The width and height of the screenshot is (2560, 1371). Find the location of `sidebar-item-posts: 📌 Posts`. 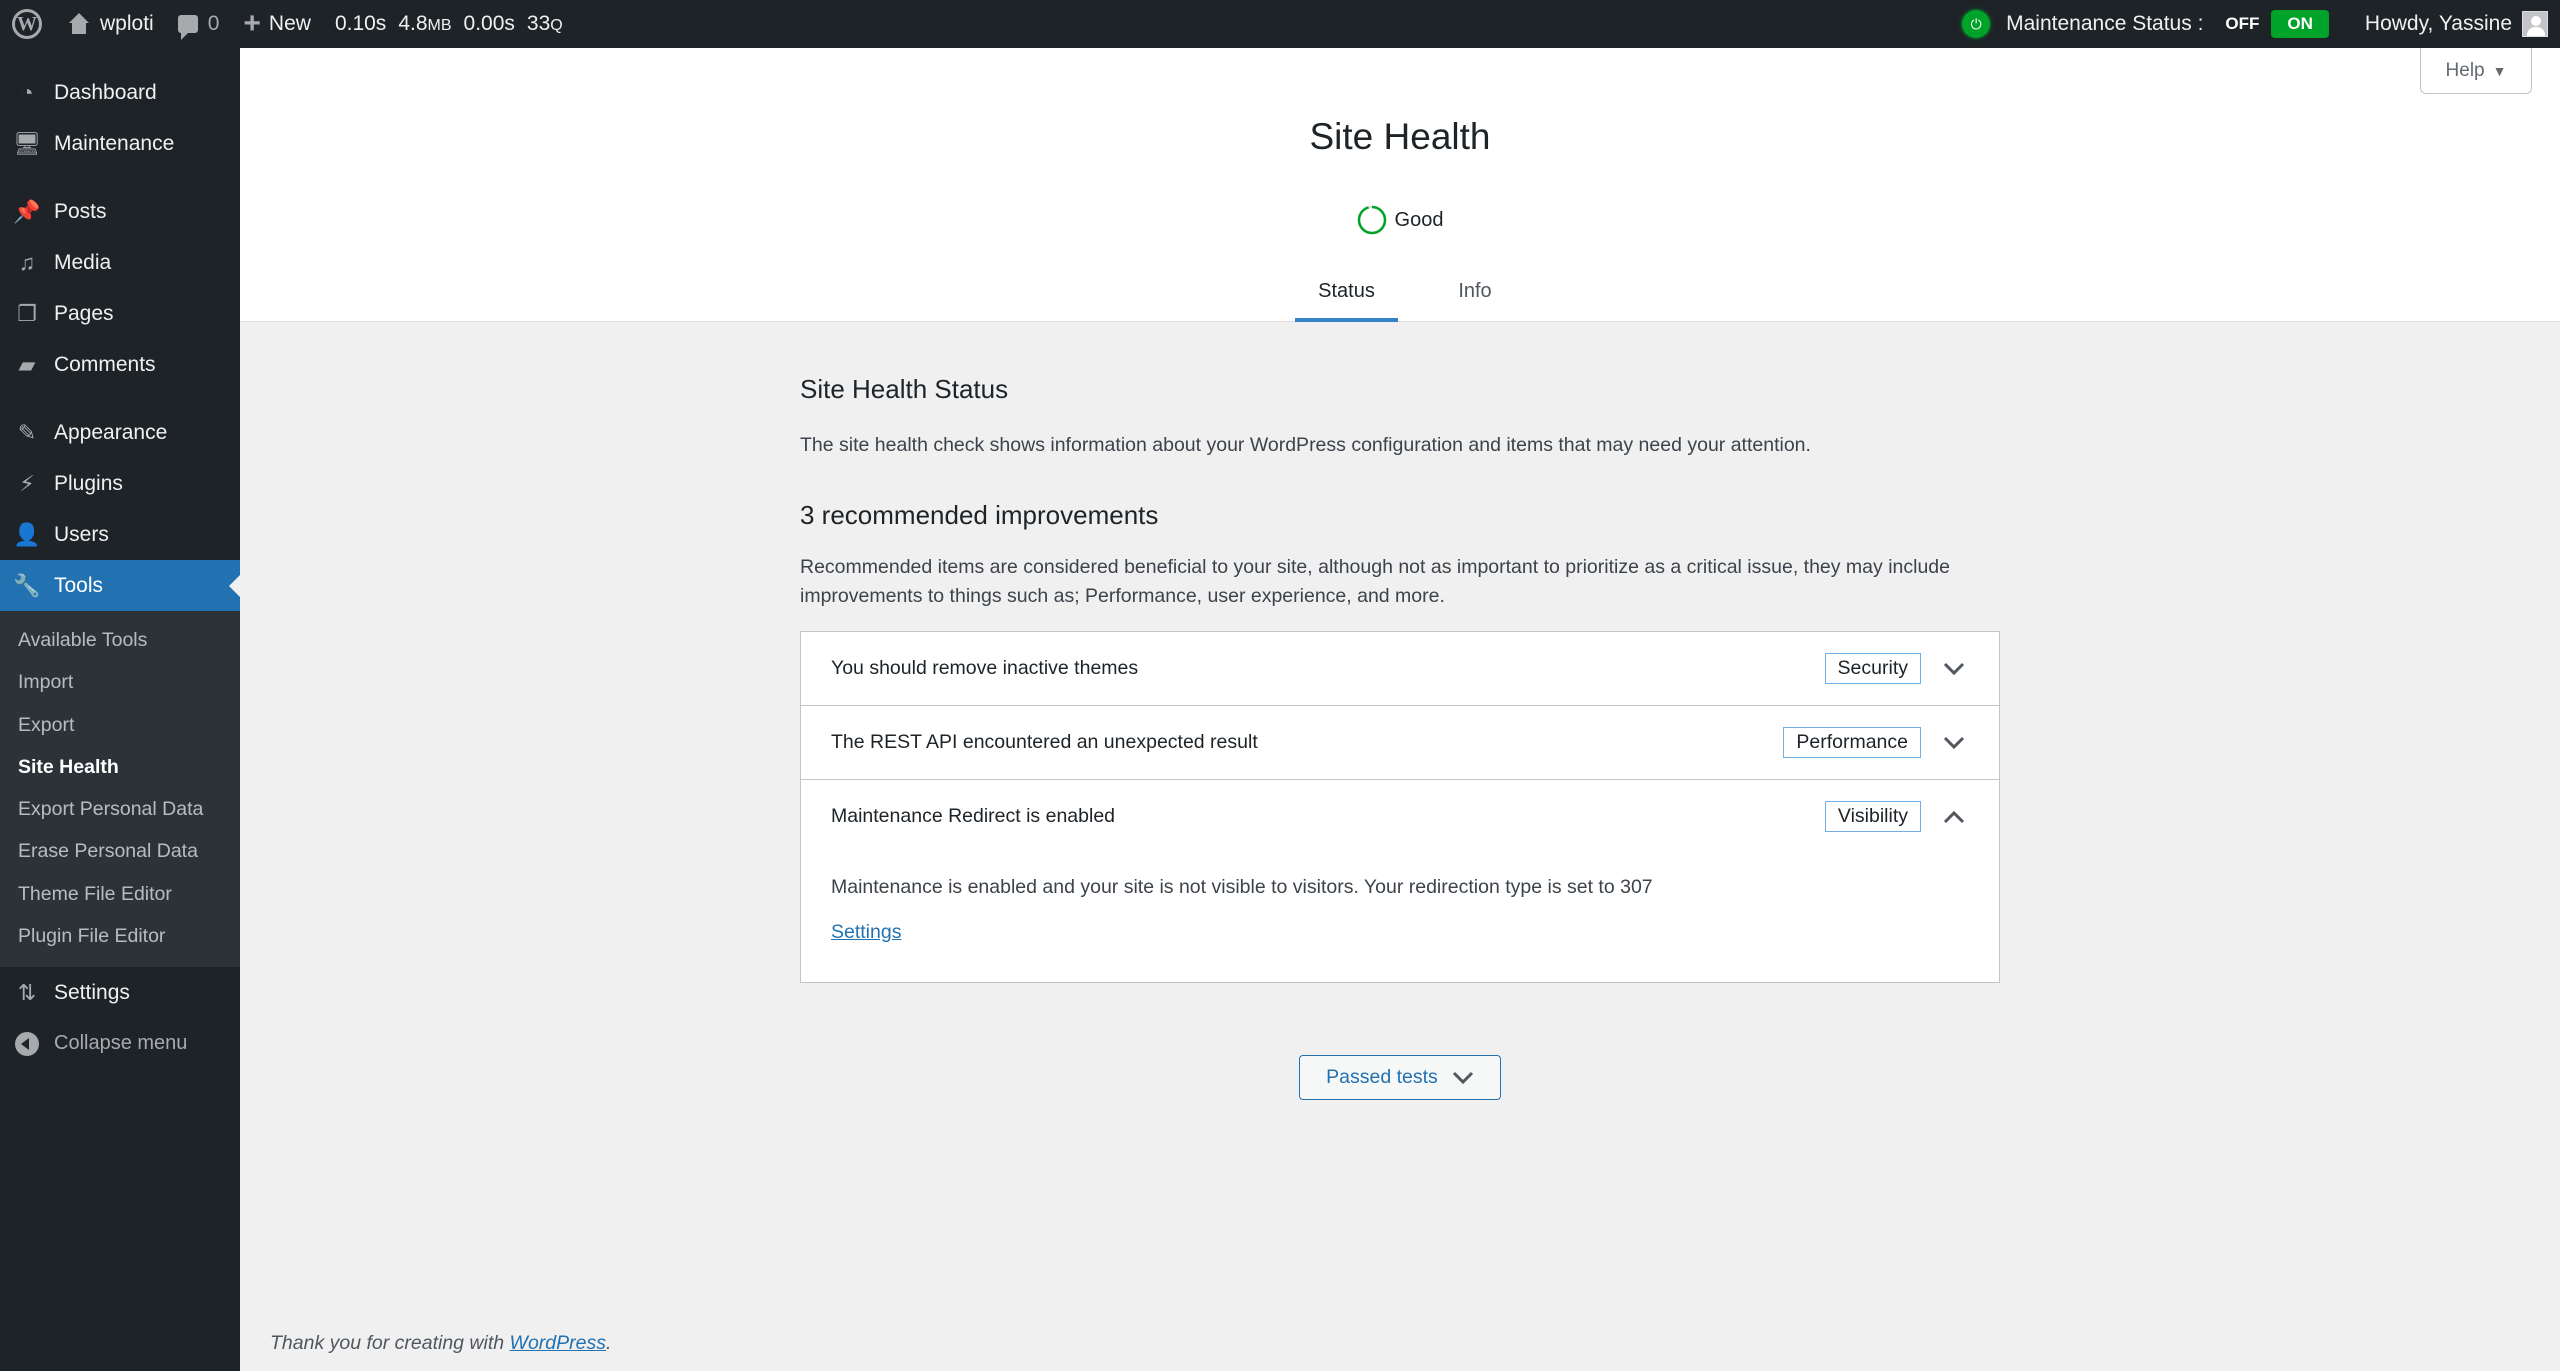

sidebar-item-posts: 📌 Posts is located at coordinates (120, 211).